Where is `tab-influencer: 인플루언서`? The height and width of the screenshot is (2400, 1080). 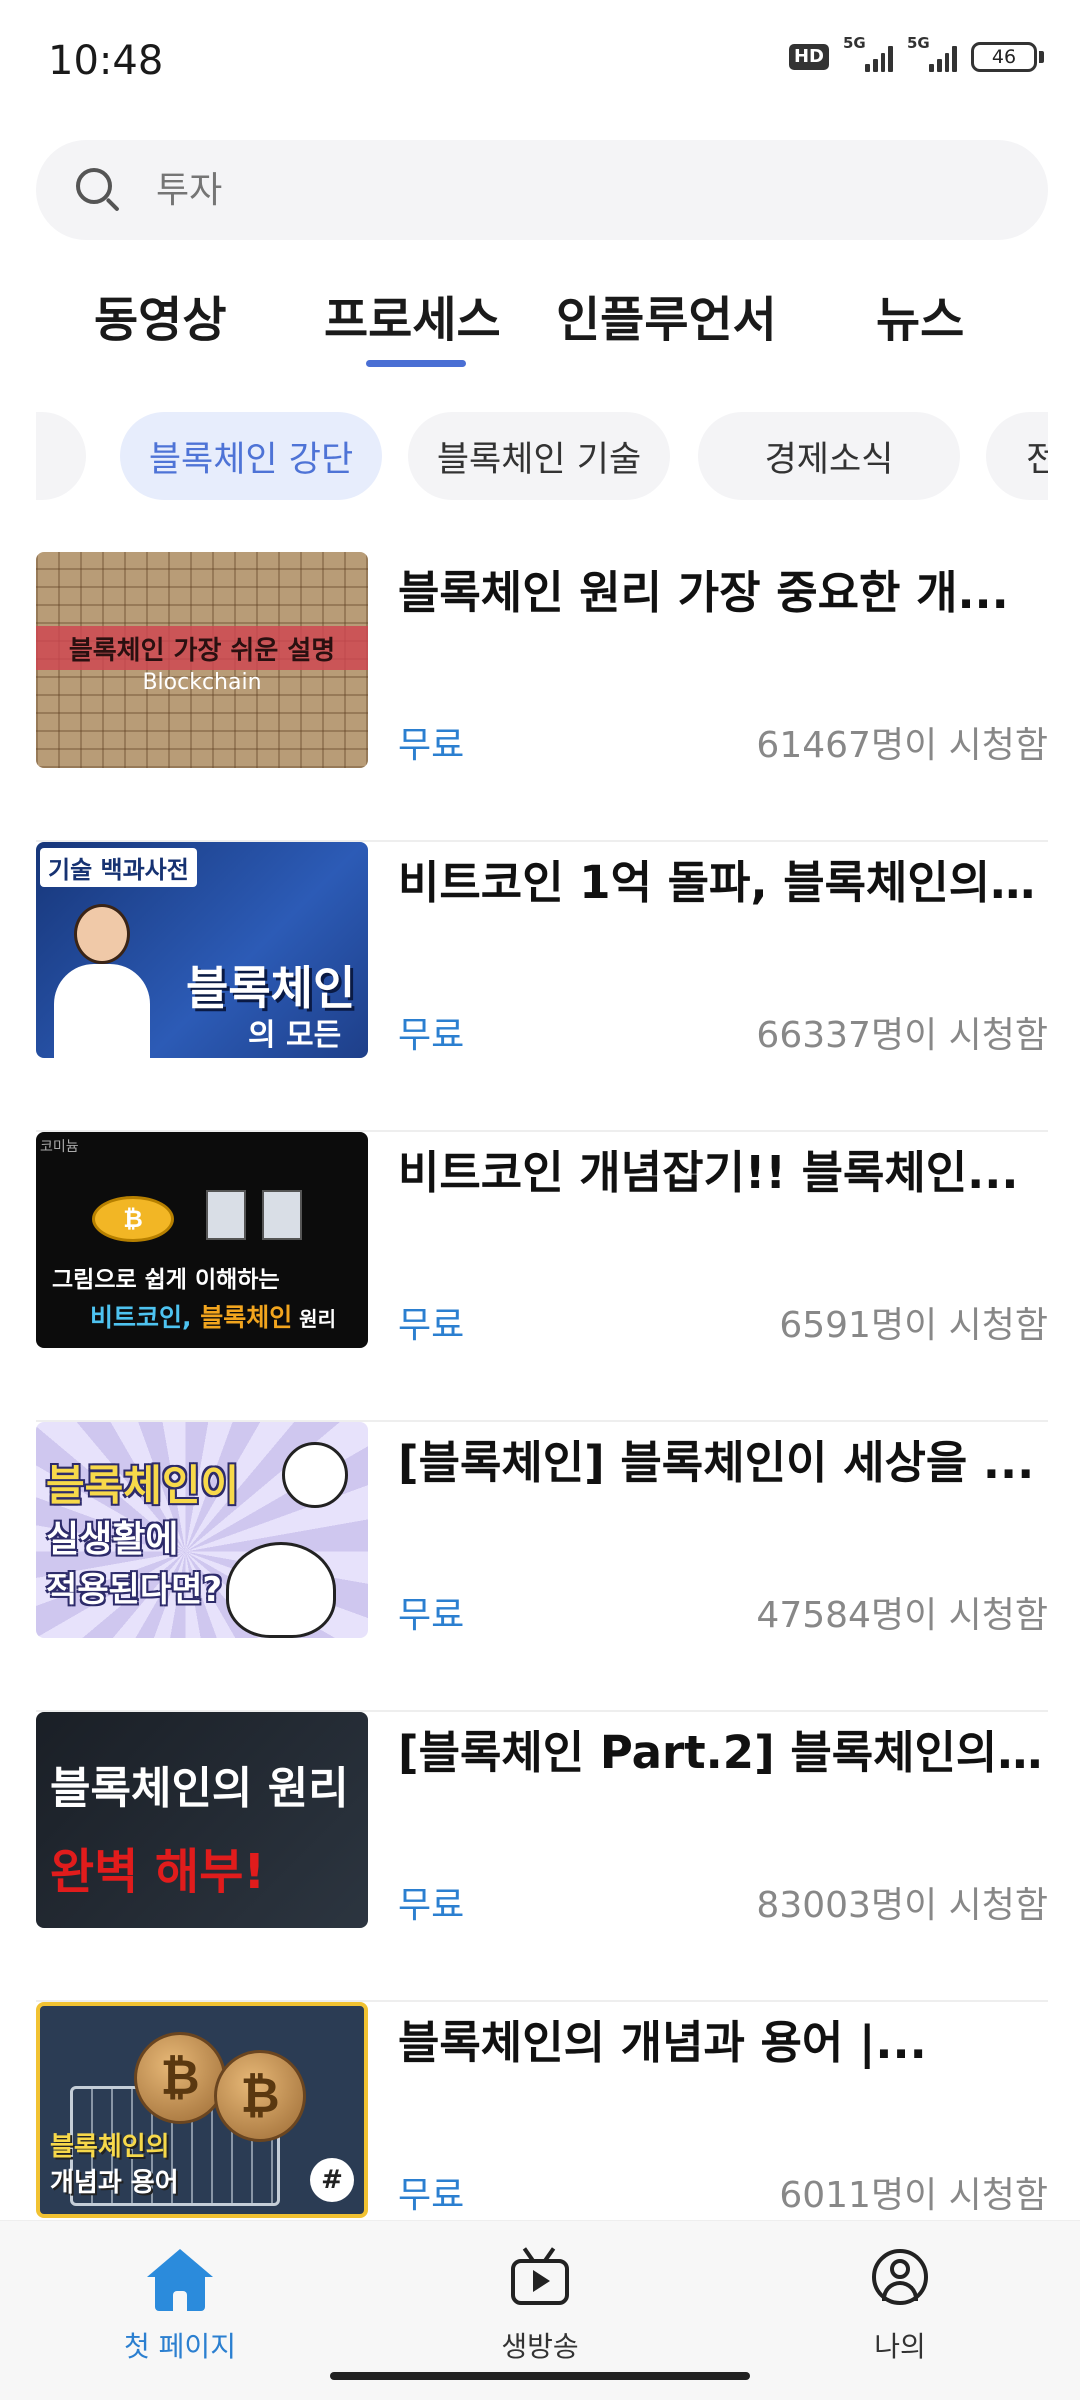 tab-influencer: 인플루언서 is located at coordinates (666, 315).